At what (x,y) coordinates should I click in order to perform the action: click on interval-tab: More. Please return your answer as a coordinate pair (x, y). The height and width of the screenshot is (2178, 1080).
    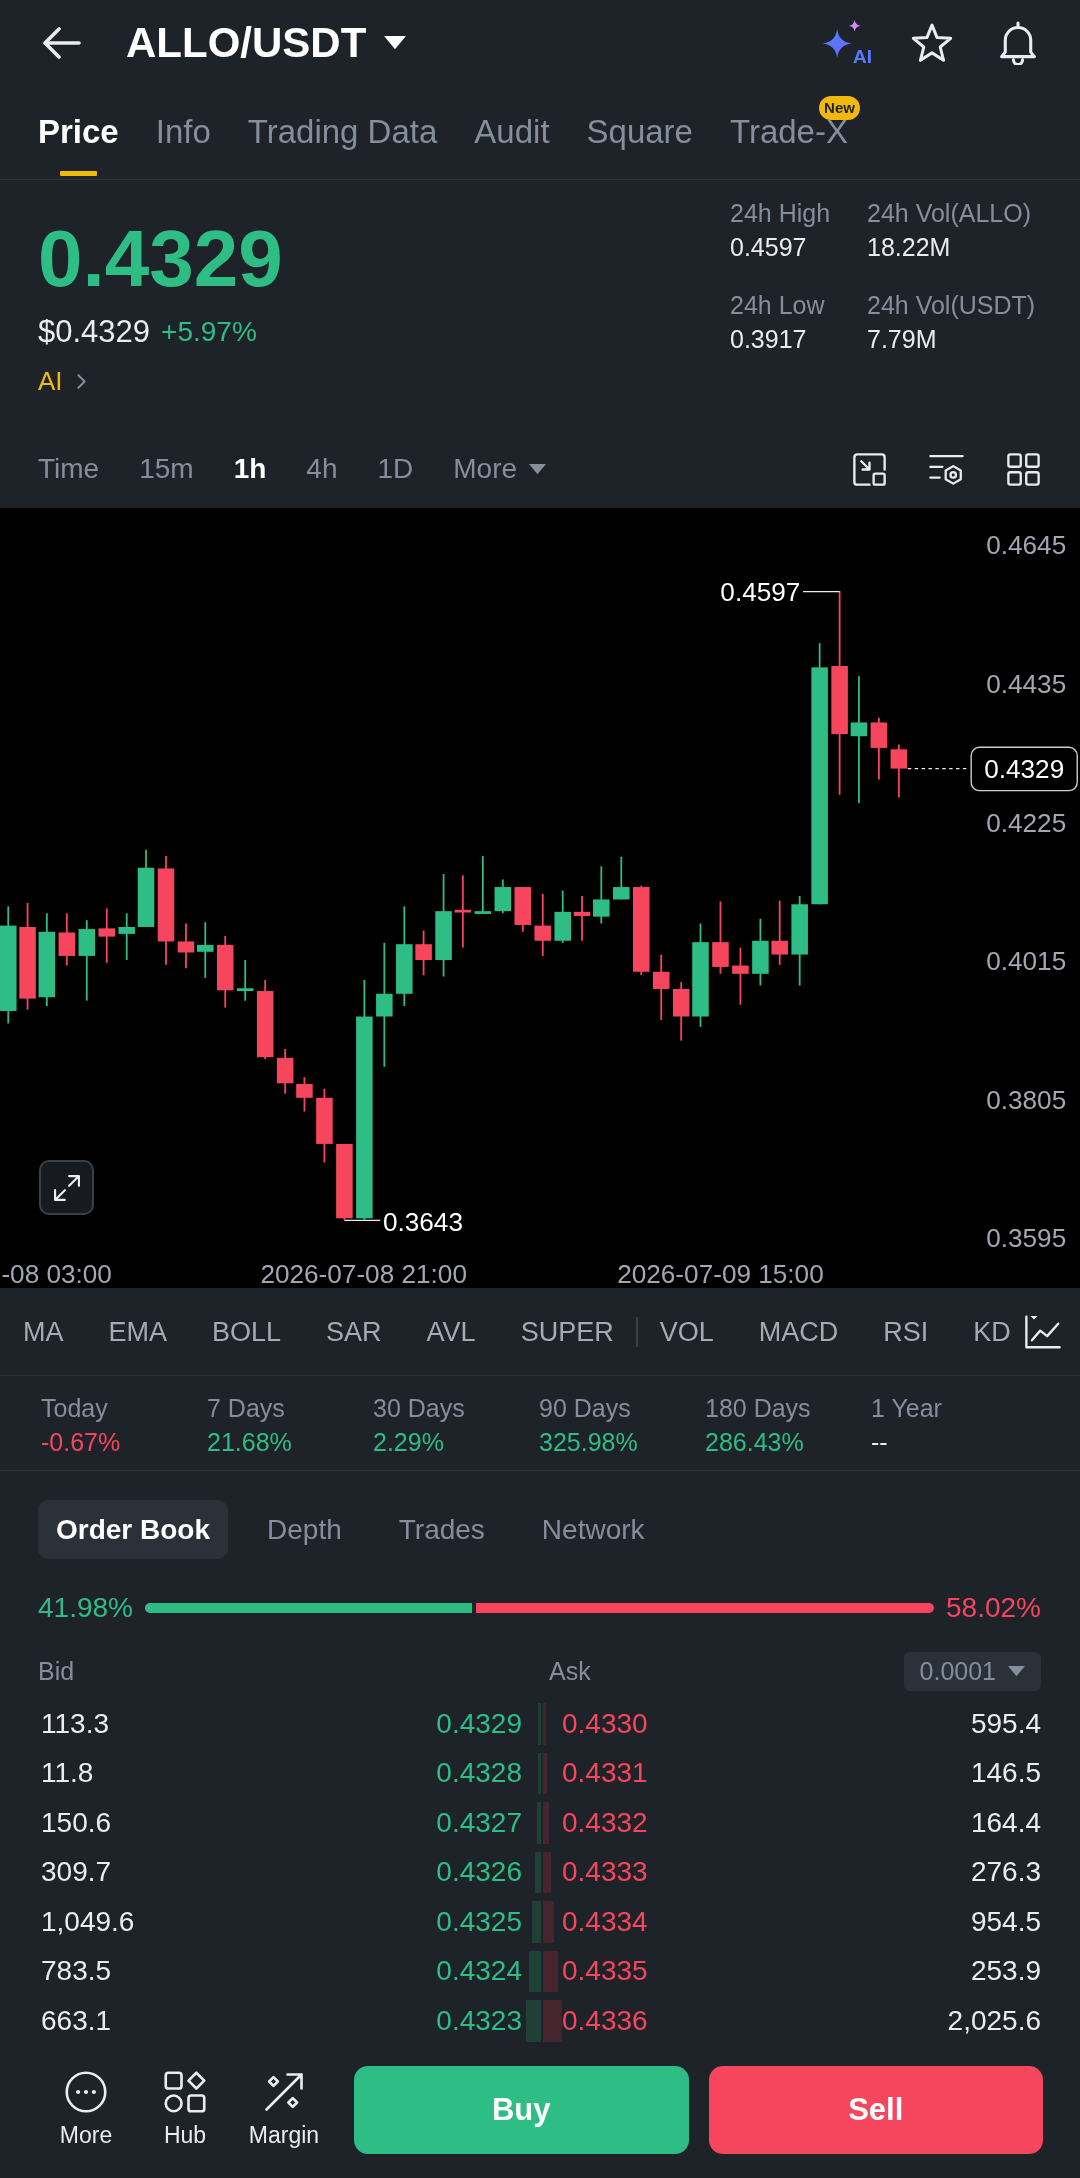
    Looking at the image, I should click on (500, 469).